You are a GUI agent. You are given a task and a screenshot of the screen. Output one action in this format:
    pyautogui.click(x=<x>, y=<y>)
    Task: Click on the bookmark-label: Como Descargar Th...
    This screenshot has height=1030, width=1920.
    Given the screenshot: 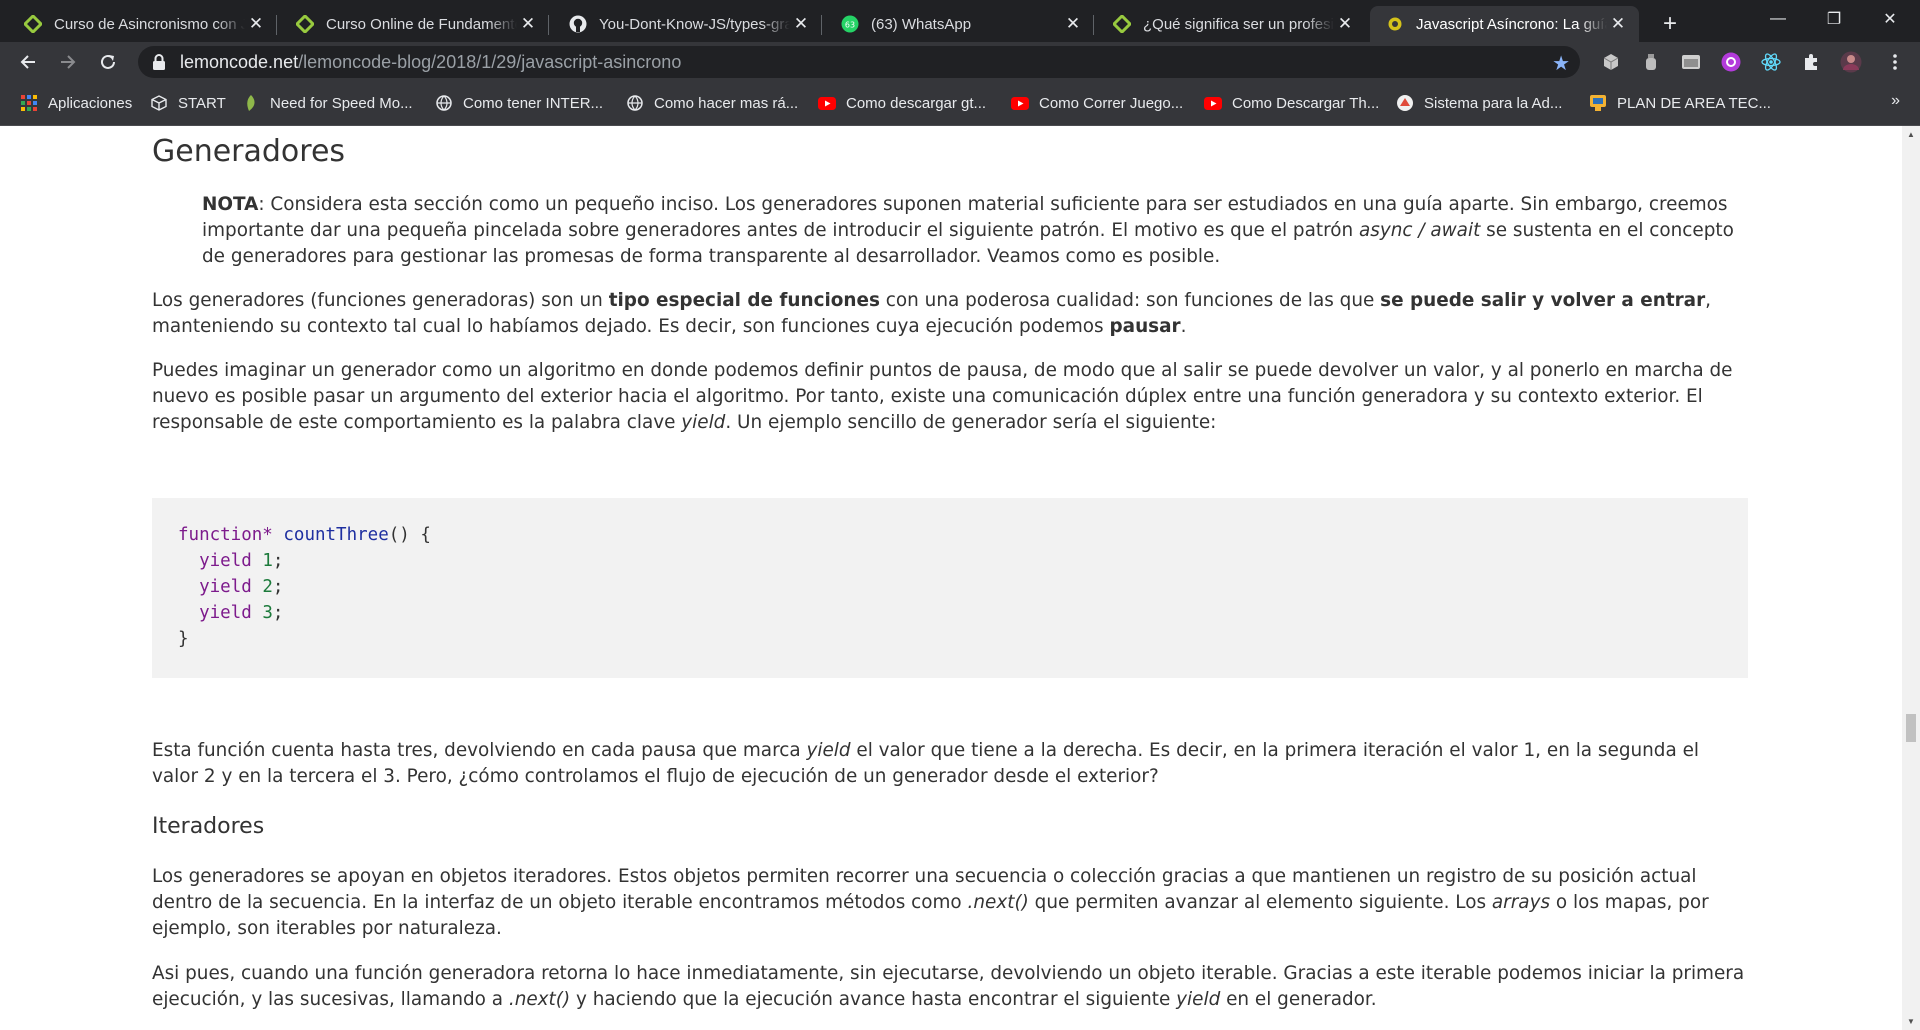 What is the action you would take?
    pyautogui.click(x=1306, y=103)
    